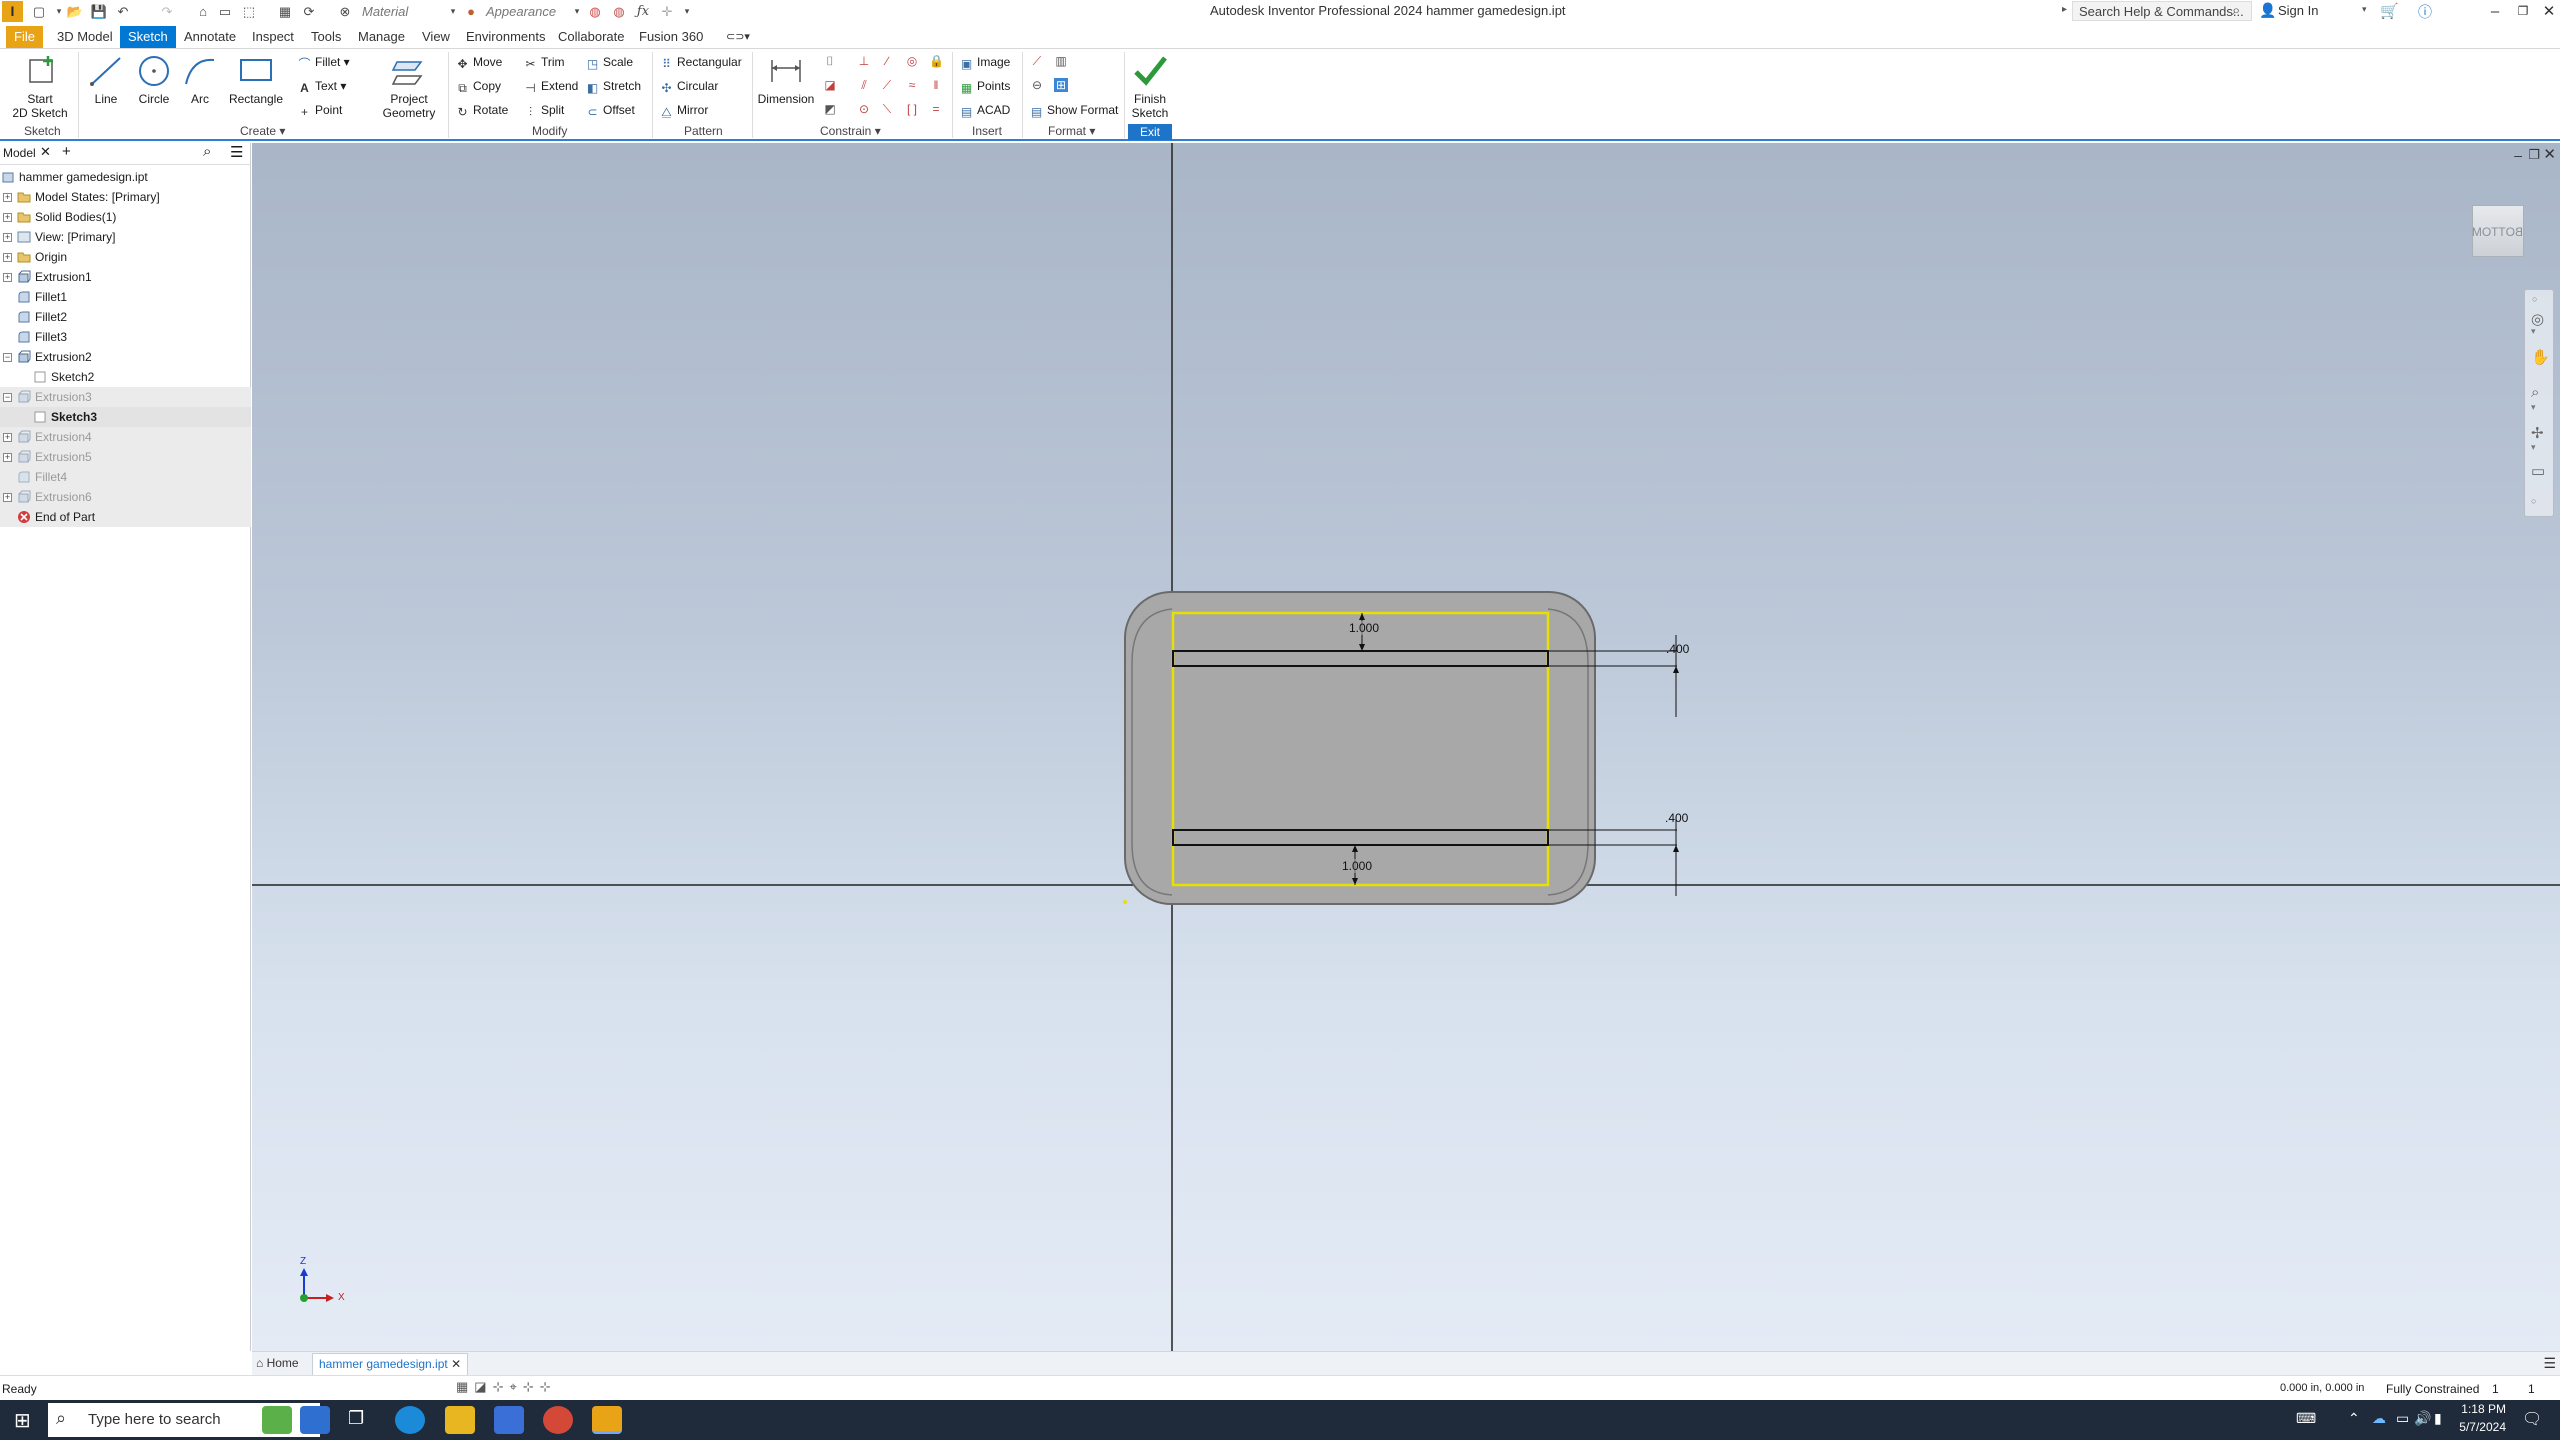 This screenshot has width=2560, height=1440. What do you see at coordinates (456, 1364) in the screenshot?
I see `close-tab-icon: ✕` at bounding box center [456, 1364].